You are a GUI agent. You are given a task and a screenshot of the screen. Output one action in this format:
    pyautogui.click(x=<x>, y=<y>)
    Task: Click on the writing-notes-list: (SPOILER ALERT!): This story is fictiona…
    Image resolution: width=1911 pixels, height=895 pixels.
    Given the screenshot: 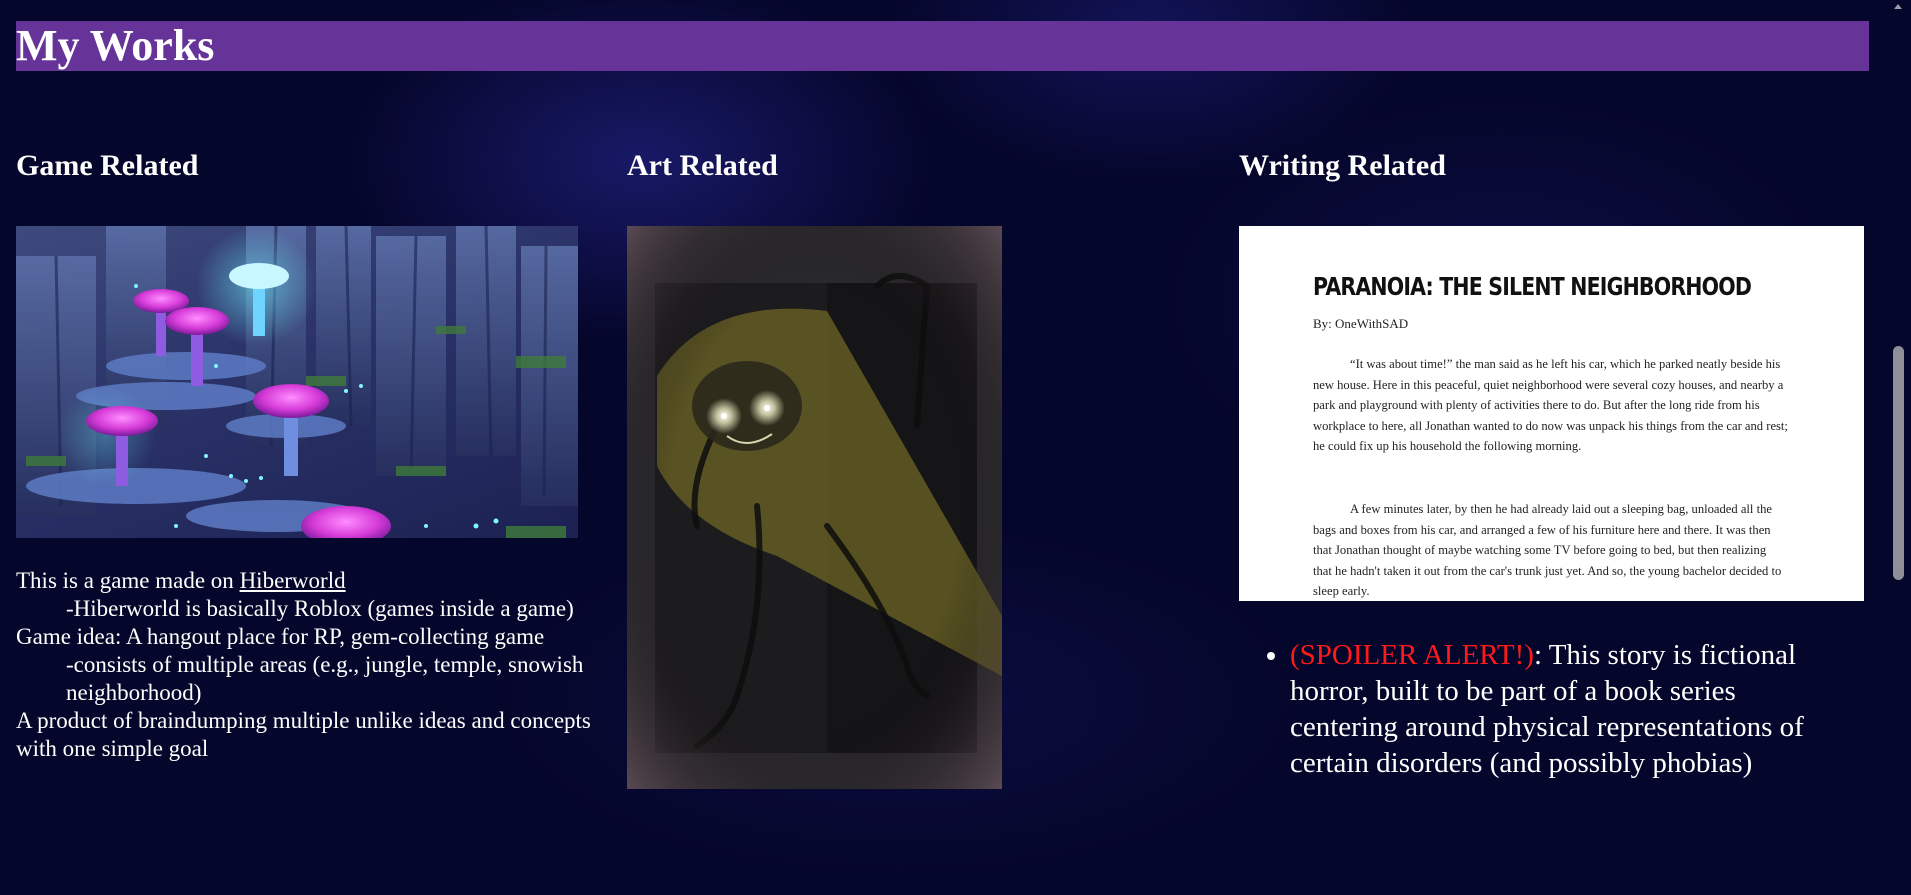 What is the action you would take?
    pyautogui.click(x=1540, y=709)
    